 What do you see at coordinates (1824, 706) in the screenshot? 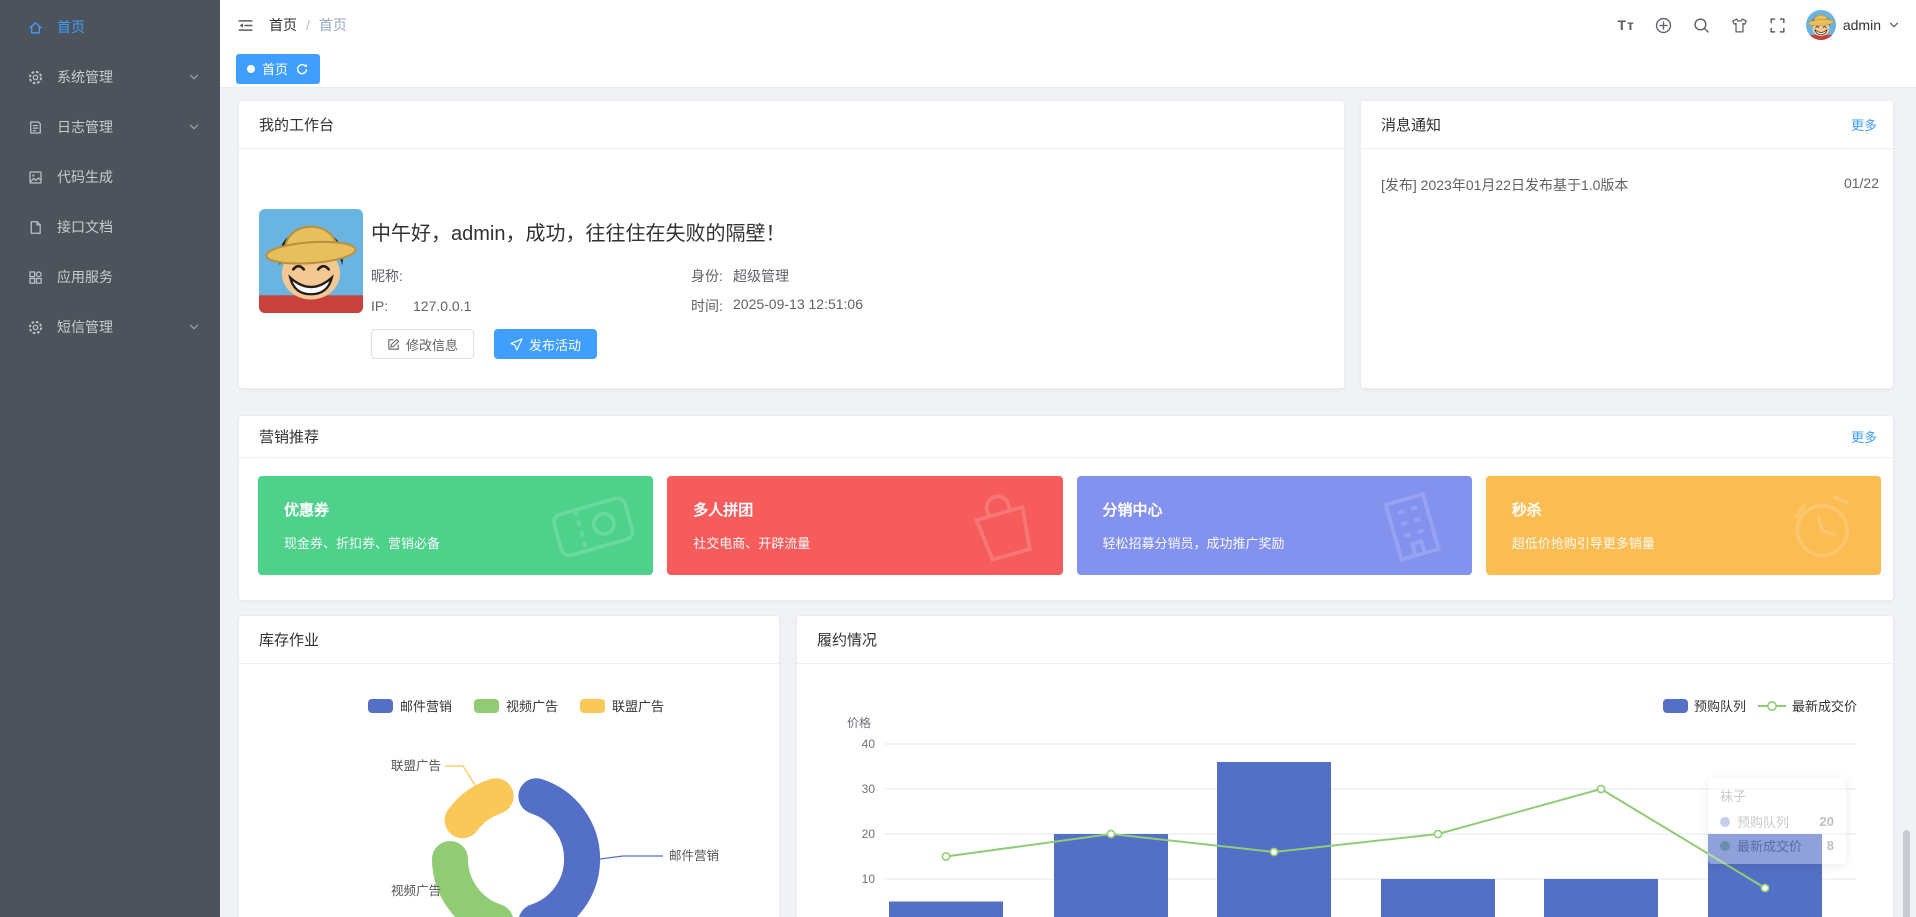
I see `svg-text: 最新成交价` at bounding box center [1824, 706].